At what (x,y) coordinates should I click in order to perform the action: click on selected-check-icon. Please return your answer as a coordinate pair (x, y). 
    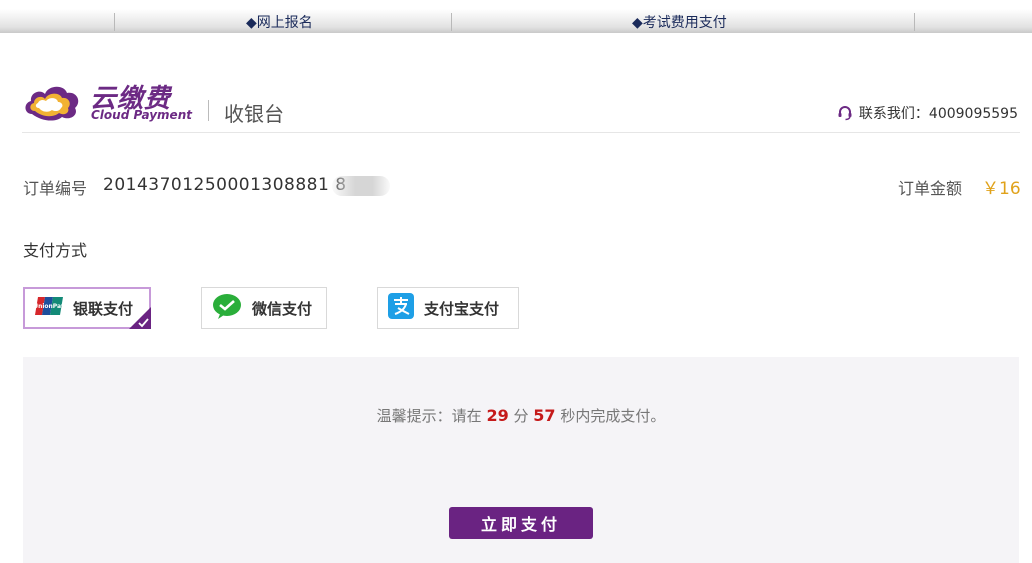
    Looking at the image, I should click on (140, 318).